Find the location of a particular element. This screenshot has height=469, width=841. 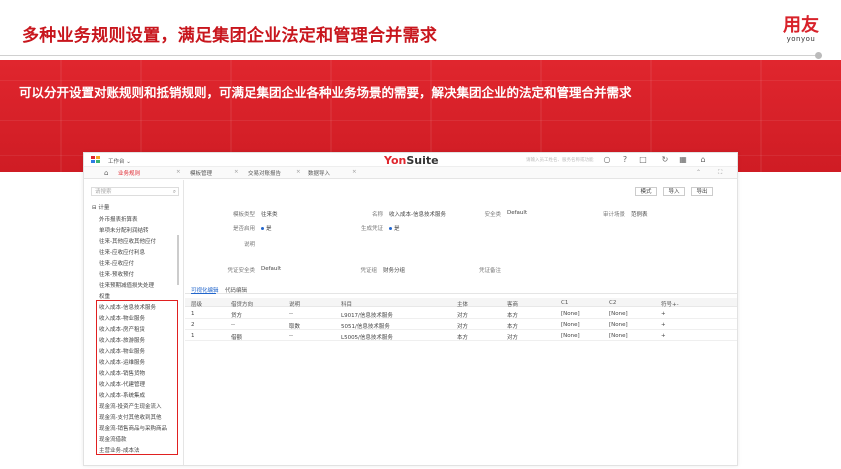

user-icon: ⌂ is located at coordinates (703, 160).